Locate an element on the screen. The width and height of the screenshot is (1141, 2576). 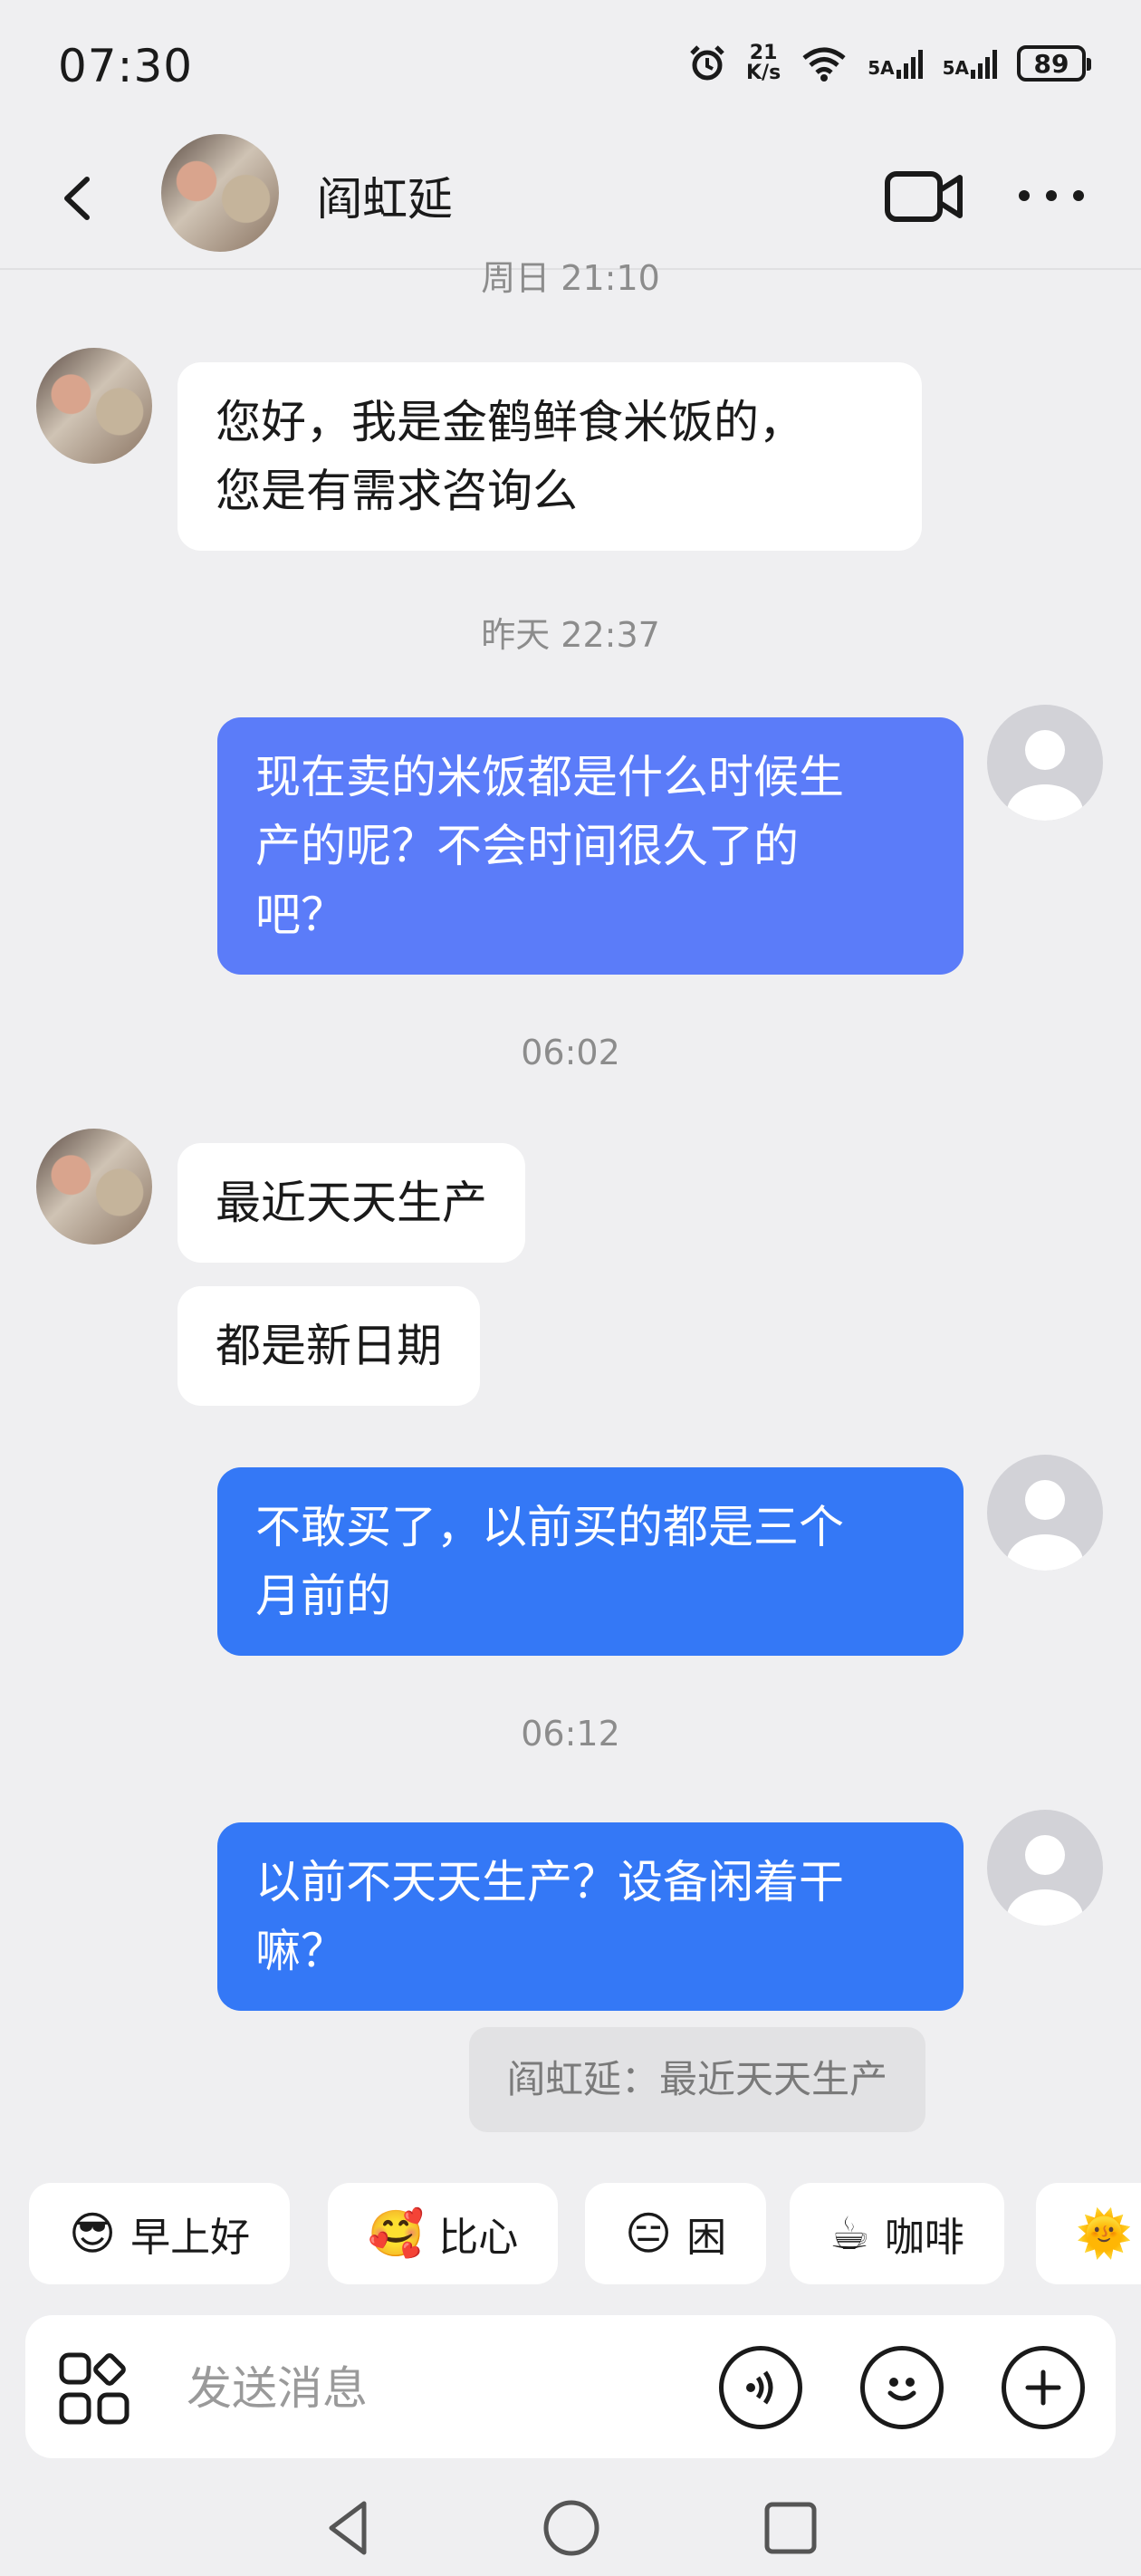
outgoing-message: 现在卖的米饭都是什么时候生 产的呢？不会时间很久了的 吧？ is located at coordinates (591, 846).